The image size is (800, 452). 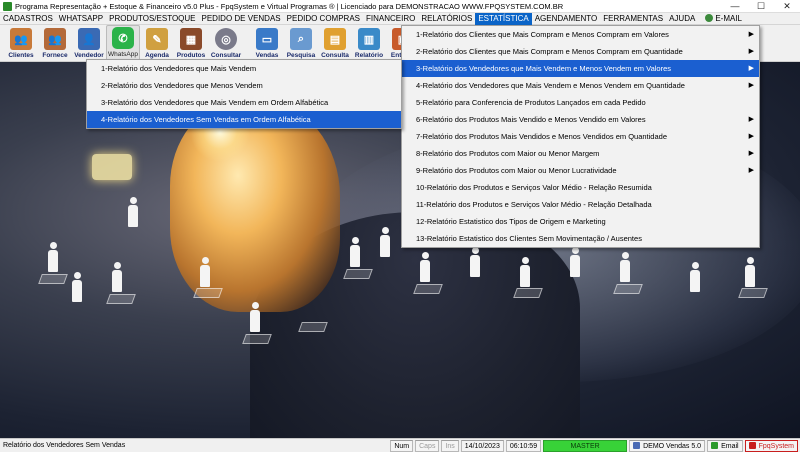 What do you see at coordinates (667, 445) in the screenshot?
I see `company-name: DEMO Vendas 5.0` at bounding box center [667, 445].